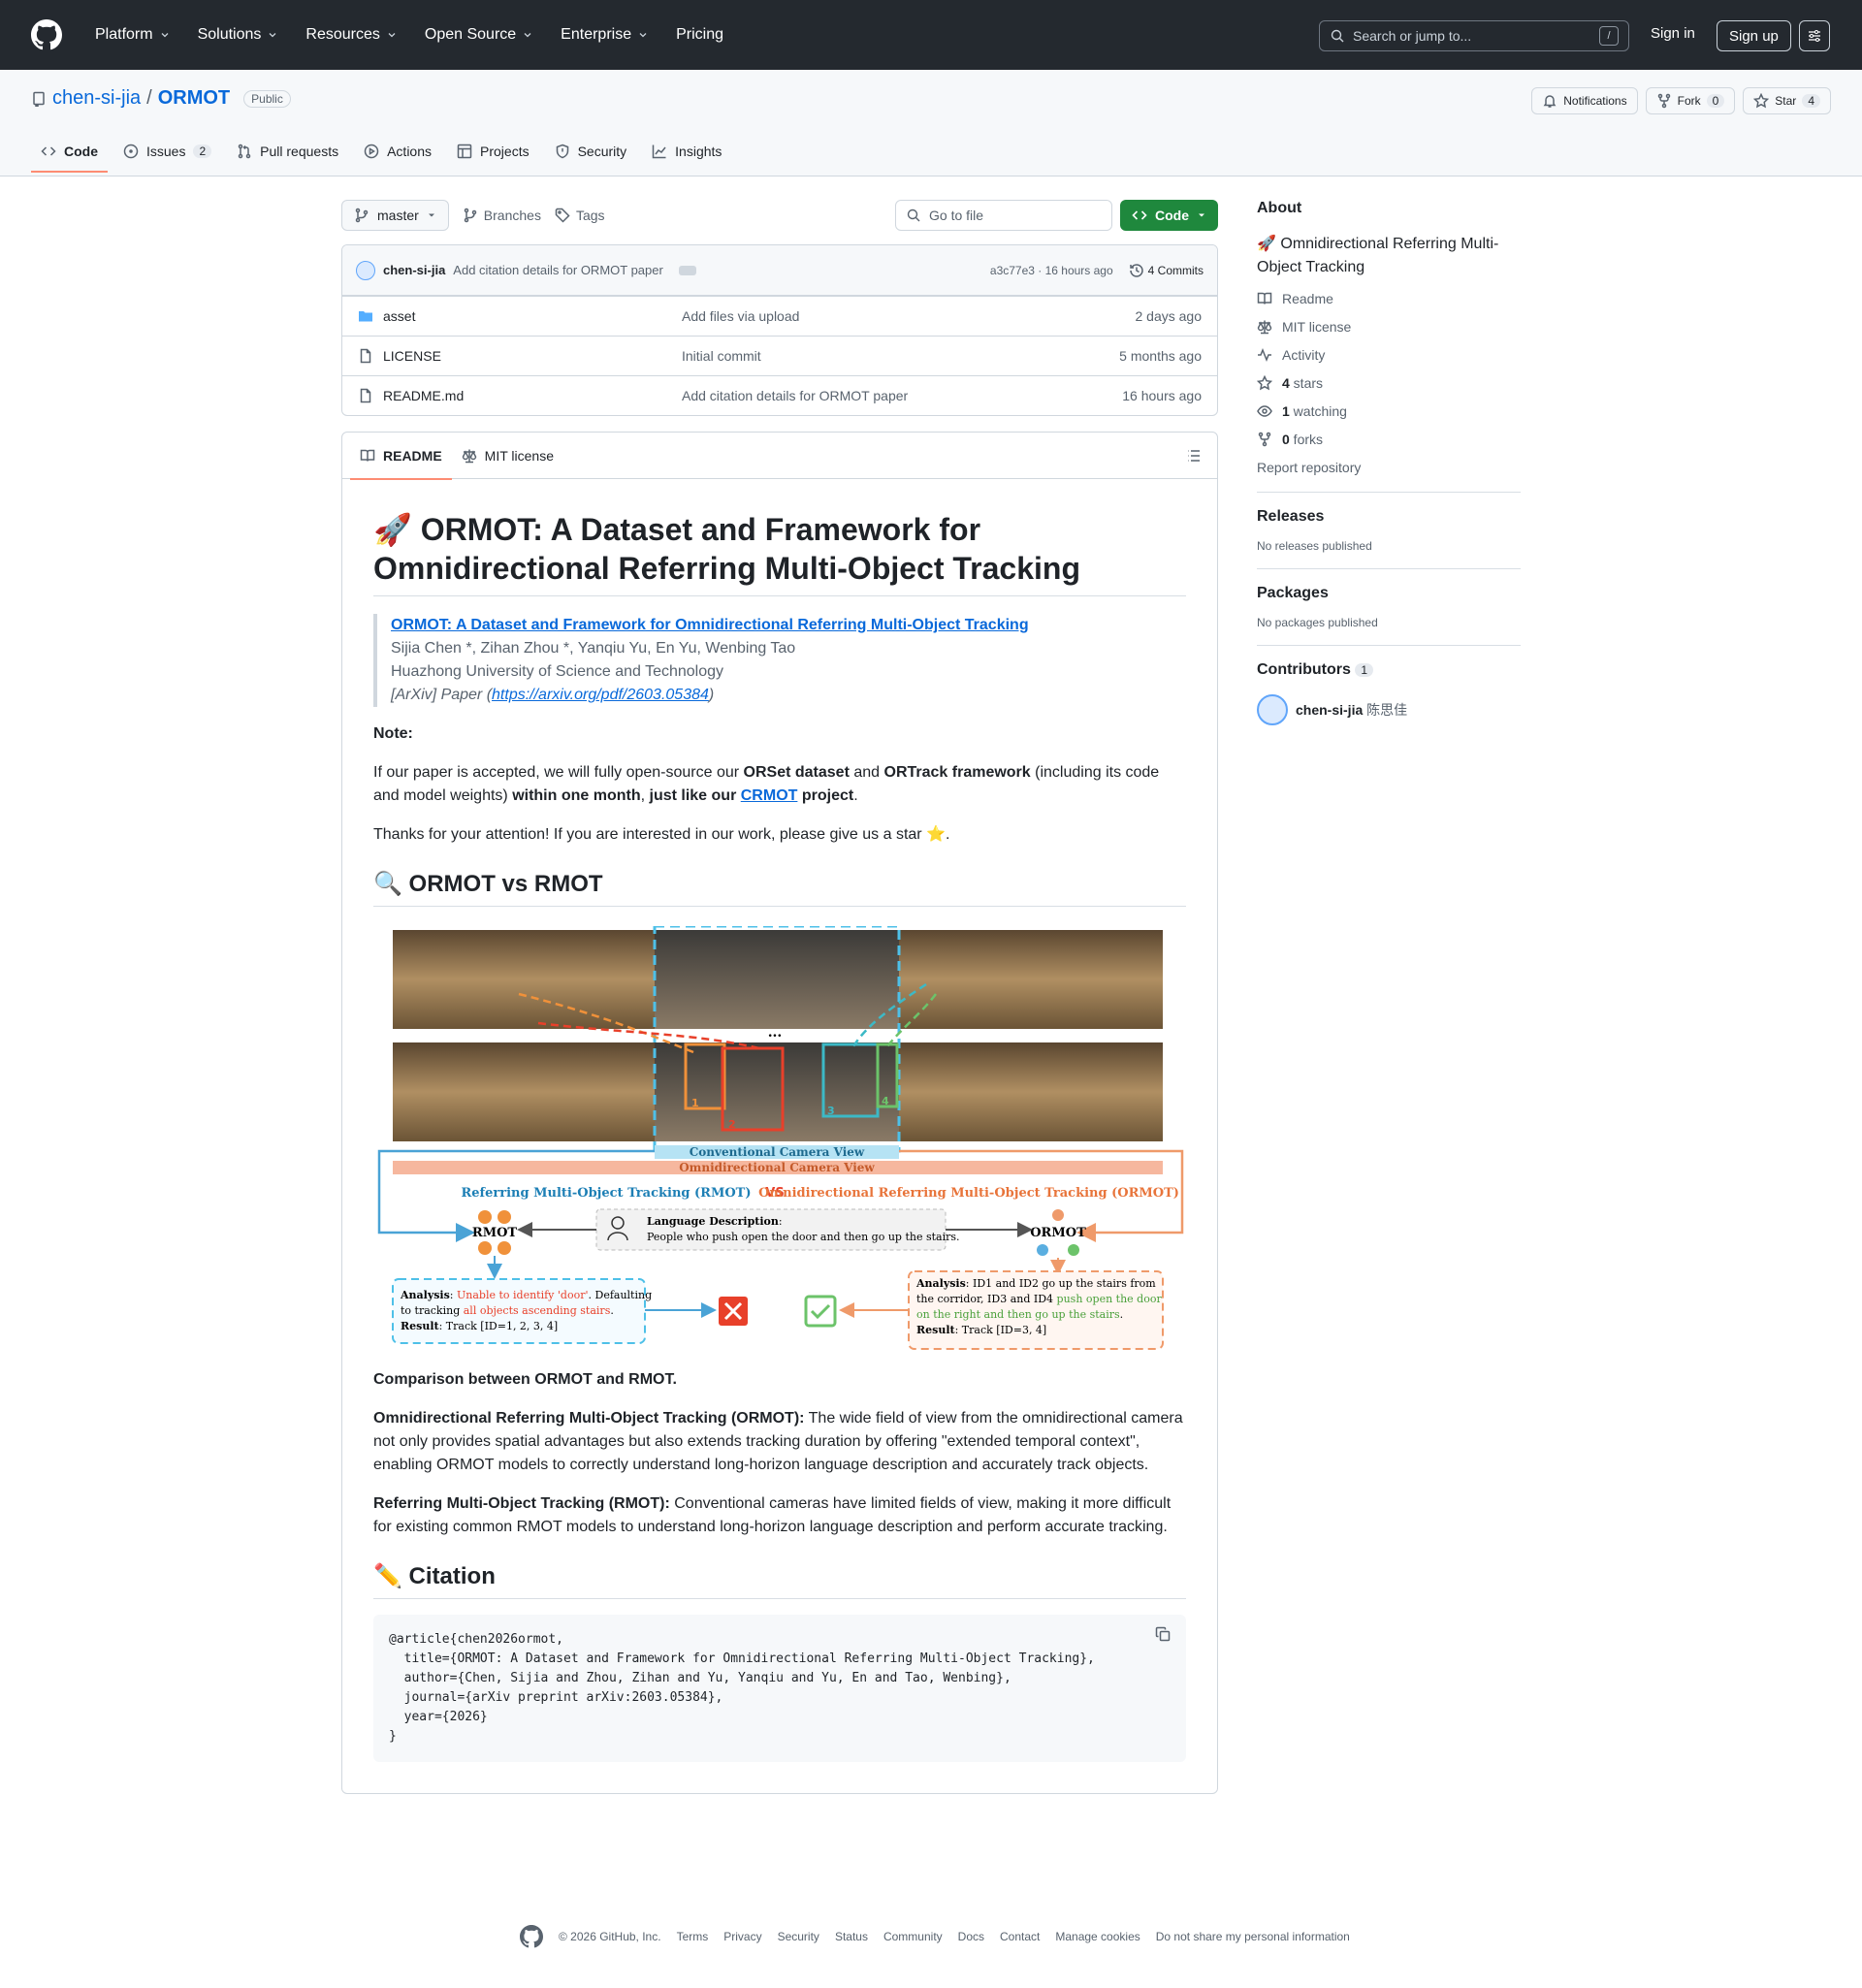  I want to click on contributor-item: chen-si-jia 陈思佳, so click(1389, 709).